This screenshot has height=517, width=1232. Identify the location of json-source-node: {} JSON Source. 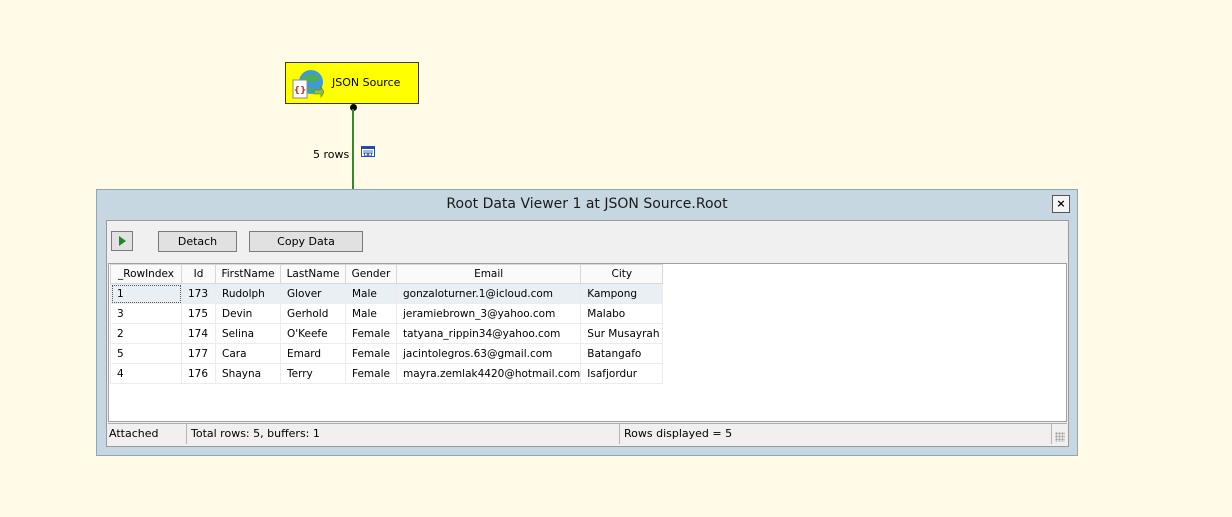
(352, 83).